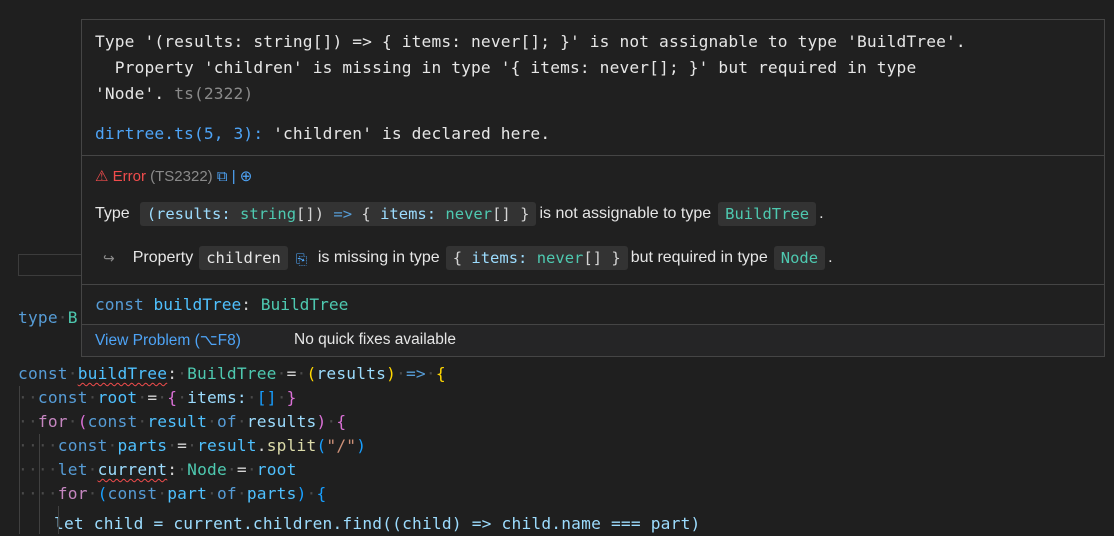  Describe the element at coordinates (120, 176) in the screenshot. I see `error-label: ⚠ Error` at that location.